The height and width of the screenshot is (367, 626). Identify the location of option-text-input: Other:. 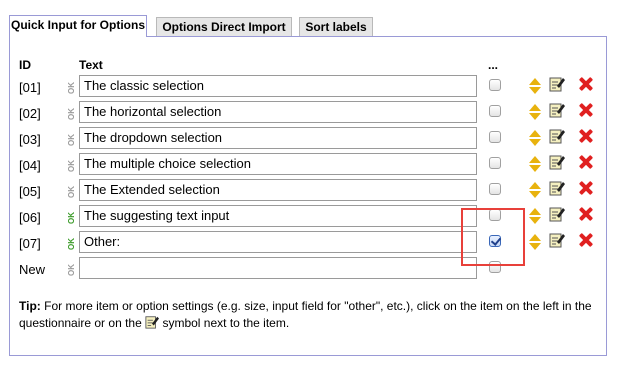
(278, 242).